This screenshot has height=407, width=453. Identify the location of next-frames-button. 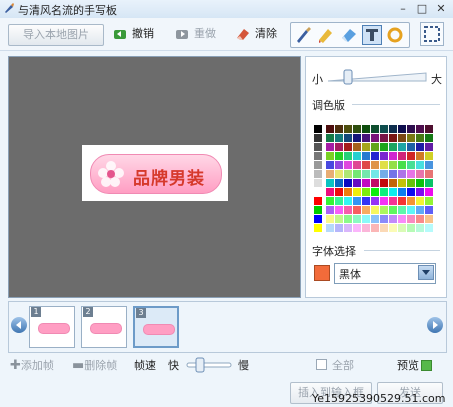
(435, 325).